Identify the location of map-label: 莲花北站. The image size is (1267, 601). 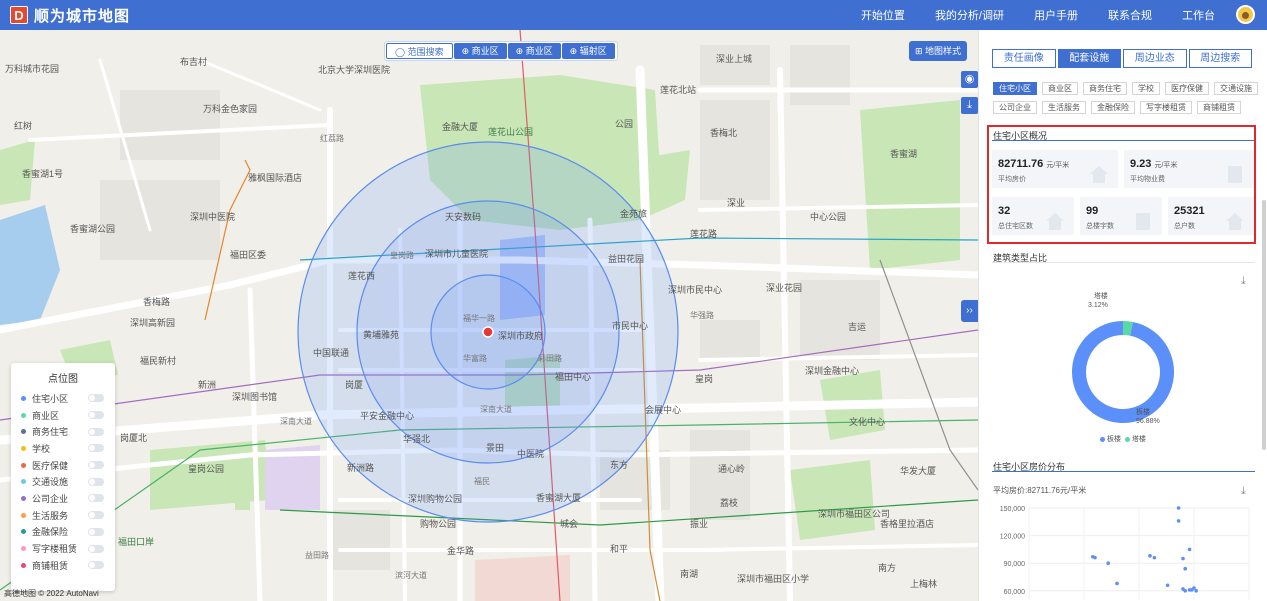
(678, 90).